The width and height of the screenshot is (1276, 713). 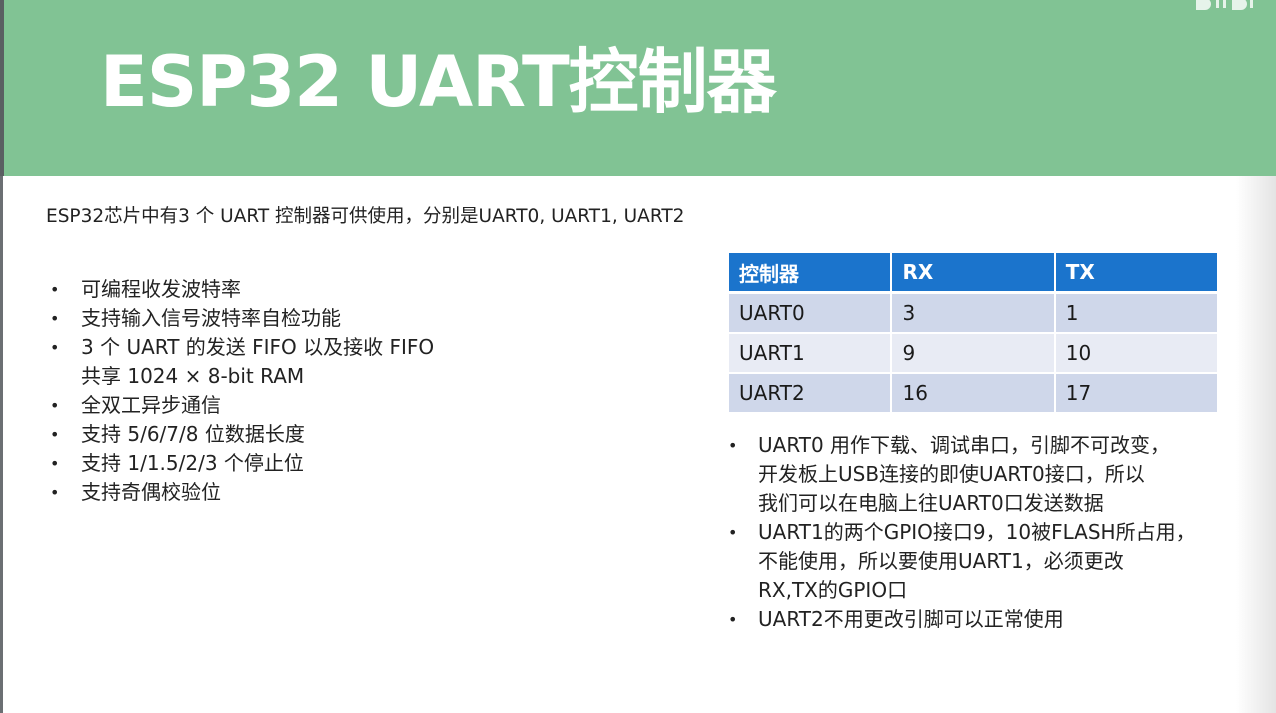 I want to click on table-cell: UART1, so click(x=811, y=354).